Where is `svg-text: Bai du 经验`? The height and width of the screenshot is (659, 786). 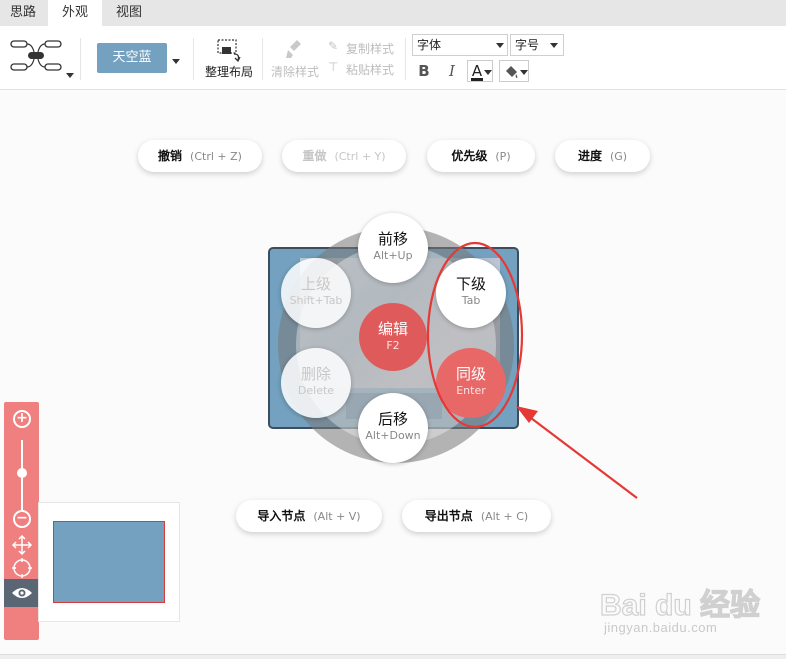 svg-text: Bai du 经验 is located at coordinates (680, 605).